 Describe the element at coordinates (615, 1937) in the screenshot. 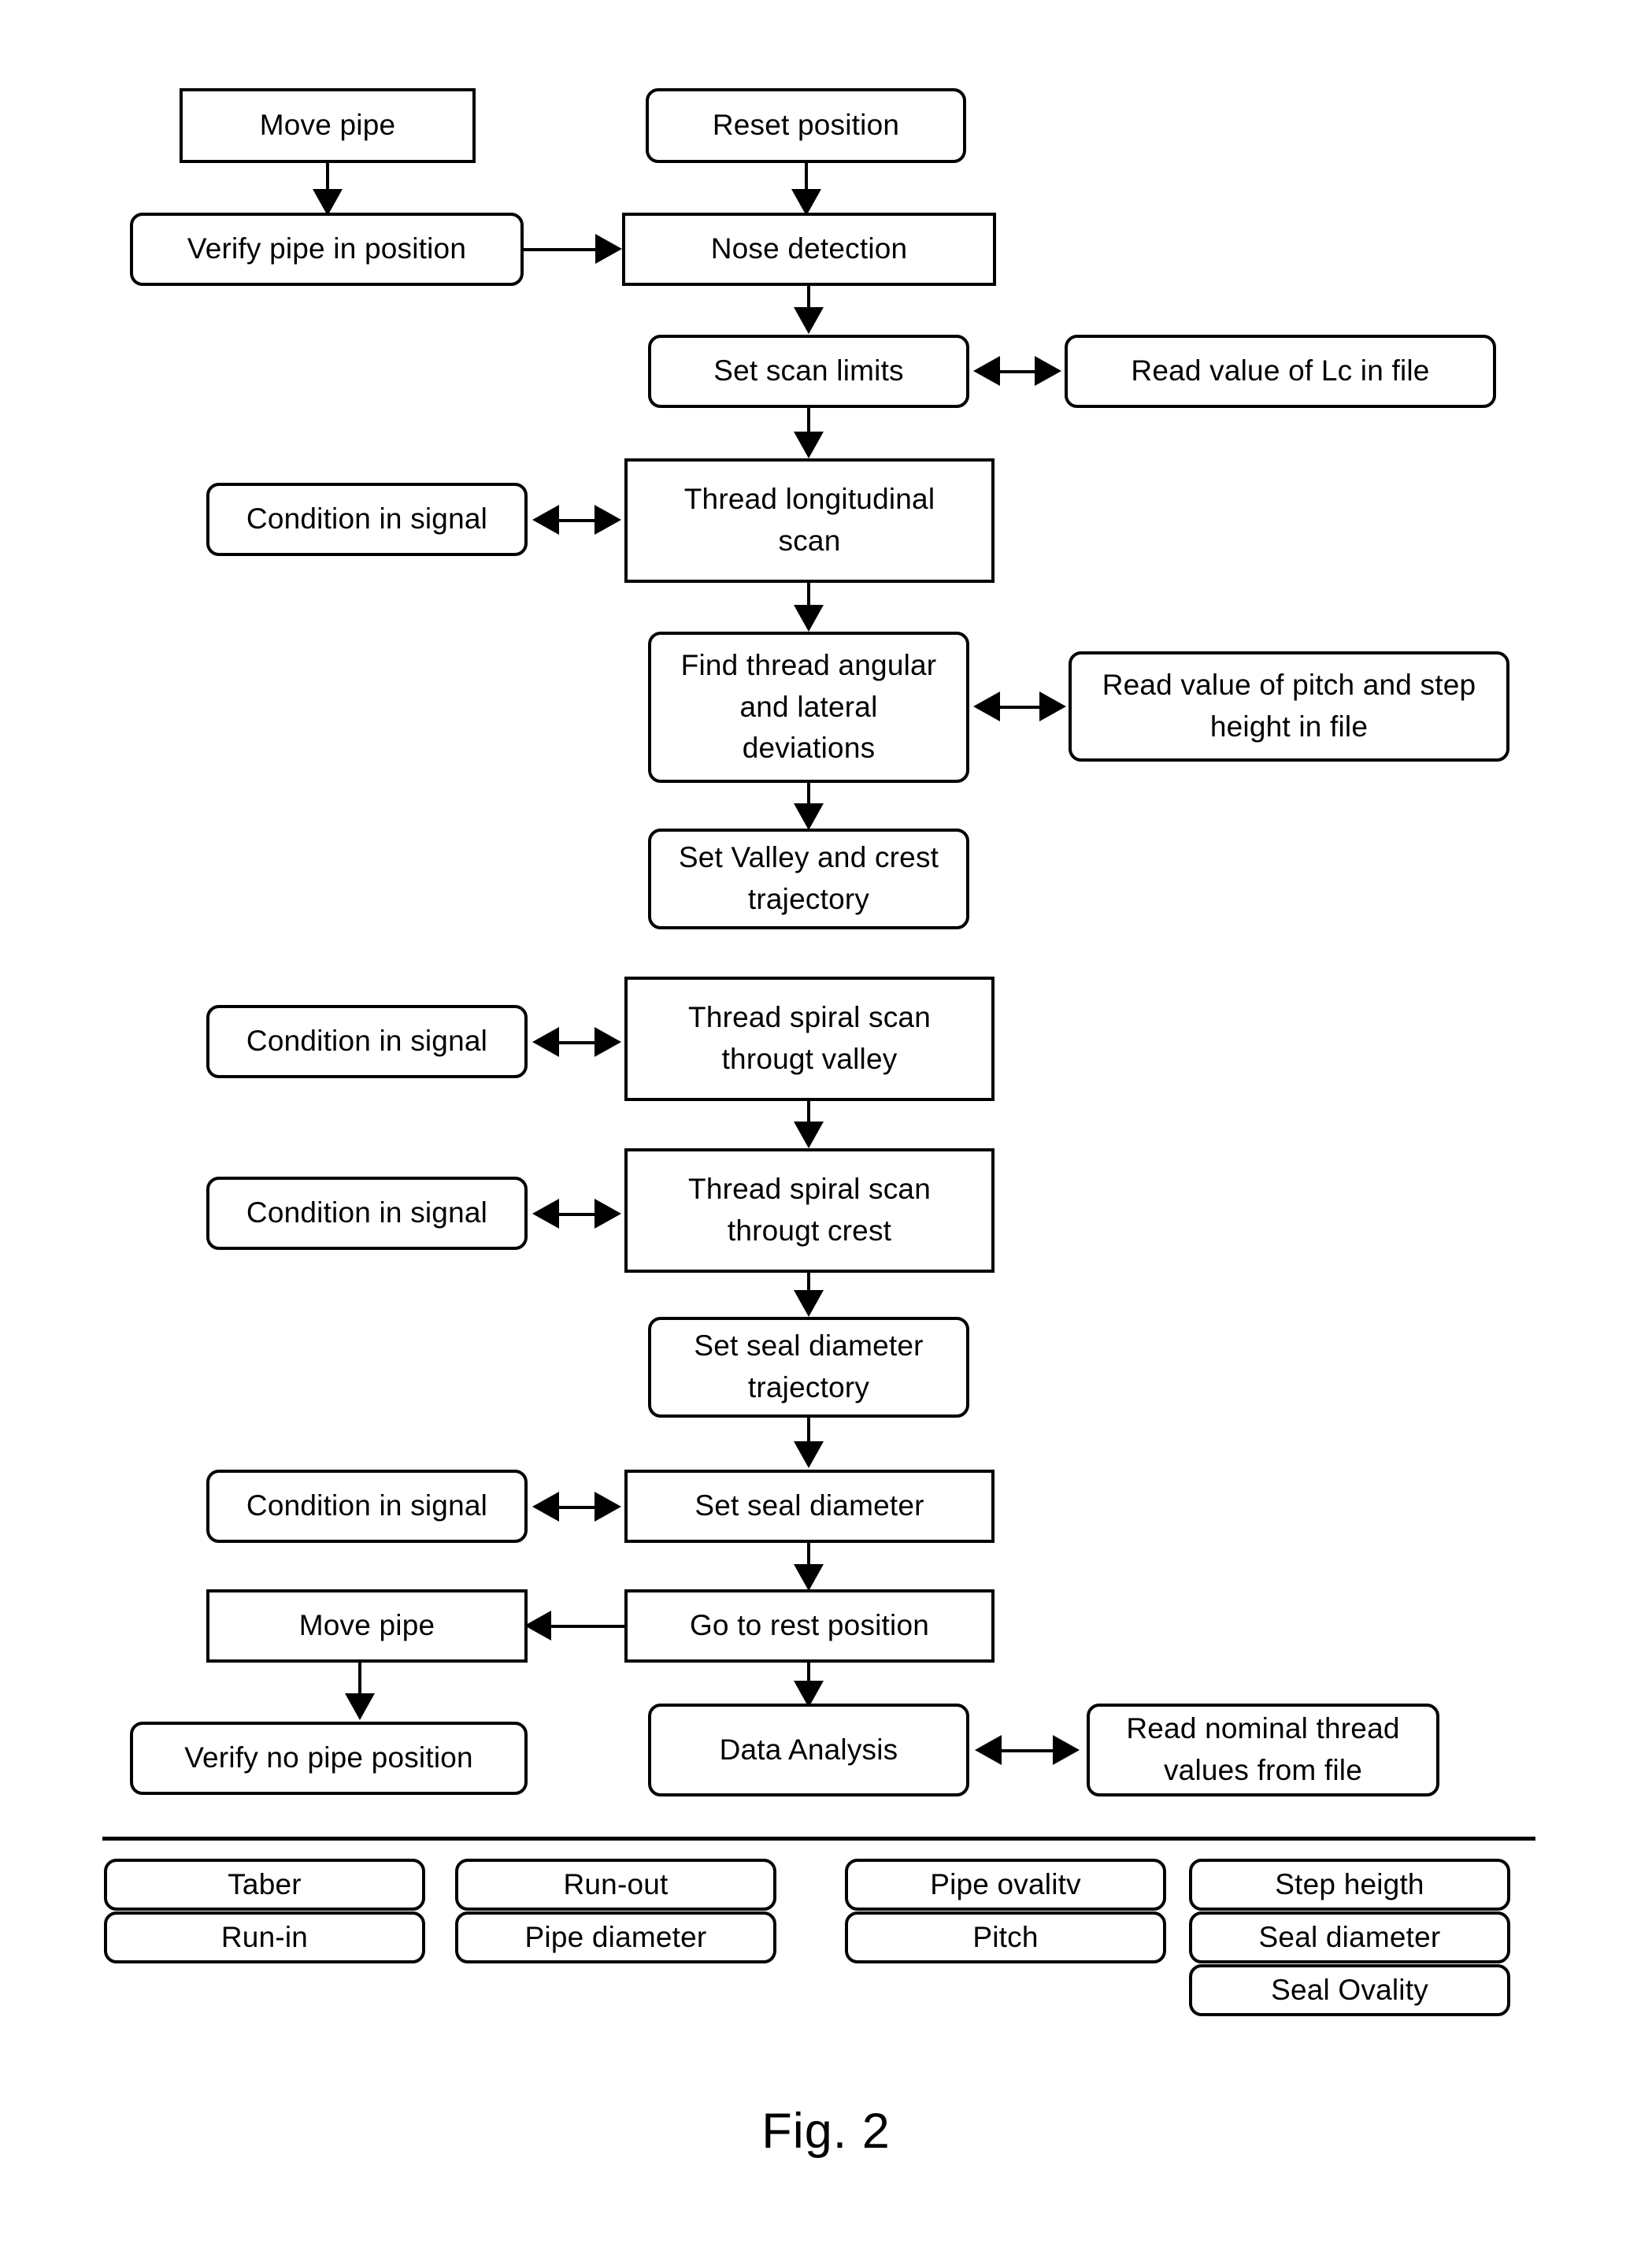

I see `output-box-pipe-diameter: Pipe diameter` at that location.